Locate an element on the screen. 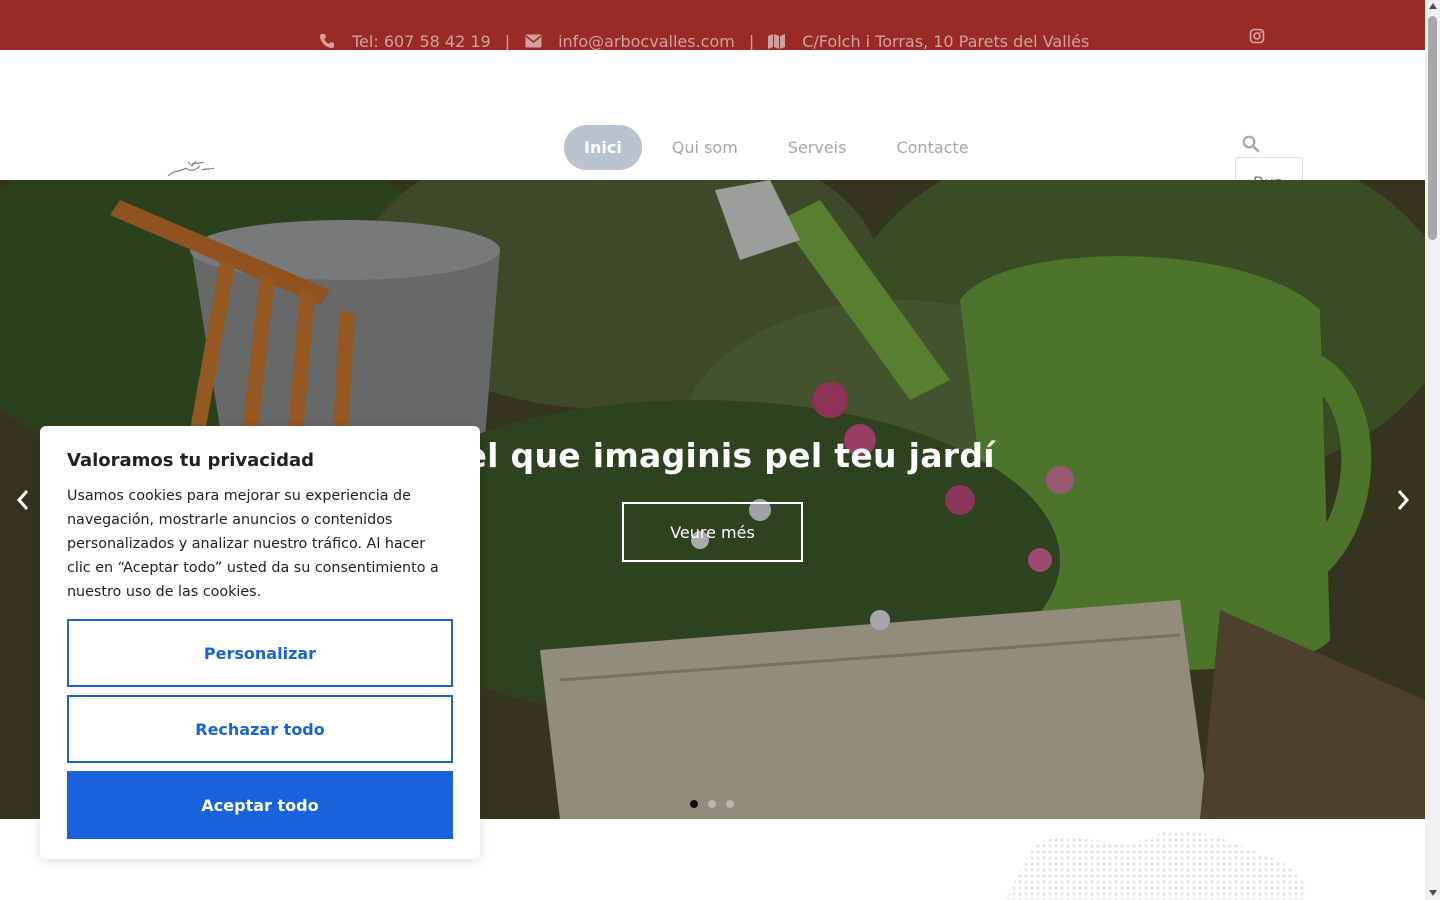 Image resolution: width=1440 pixels, height=900 pixels. slider-prev-button is located at coordinates (23, 500).